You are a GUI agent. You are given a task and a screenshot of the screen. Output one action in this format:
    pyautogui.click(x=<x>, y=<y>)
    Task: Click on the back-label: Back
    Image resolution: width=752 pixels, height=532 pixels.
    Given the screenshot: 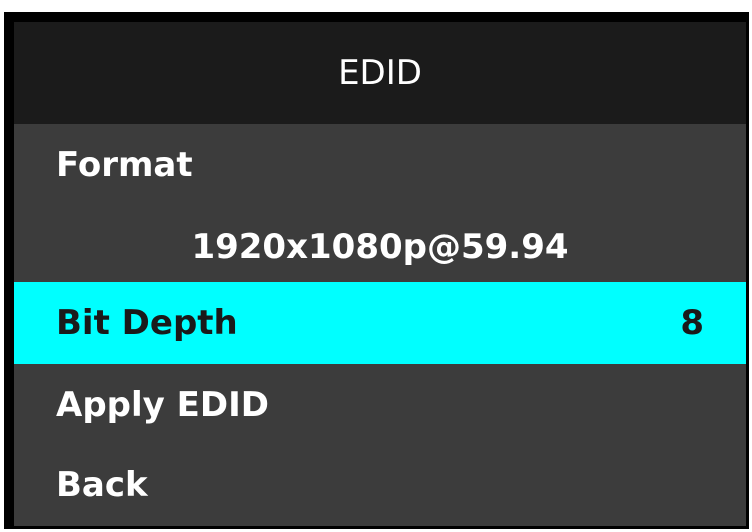 What is the action you would take?
    pyautogui.click(x=102, y=485)
    